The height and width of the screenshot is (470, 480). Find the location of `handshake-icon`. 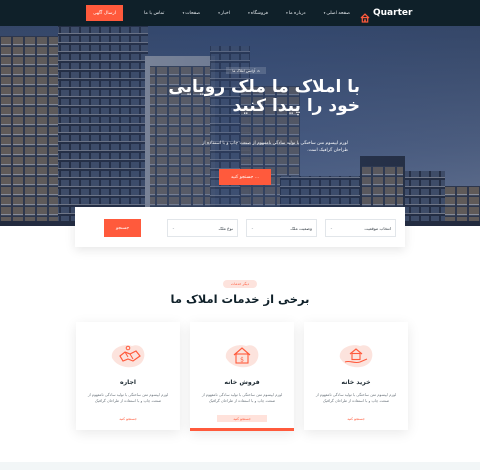

handshake-icon is located at coordinates (128, 356).